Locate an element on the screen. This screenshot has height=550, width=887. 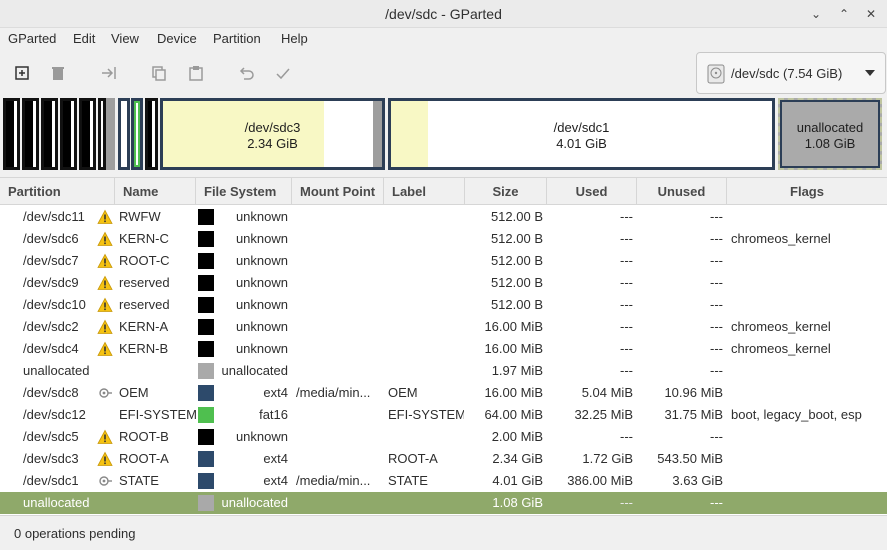
diskmap-small-unallocated is located at coordinates (110, 134).